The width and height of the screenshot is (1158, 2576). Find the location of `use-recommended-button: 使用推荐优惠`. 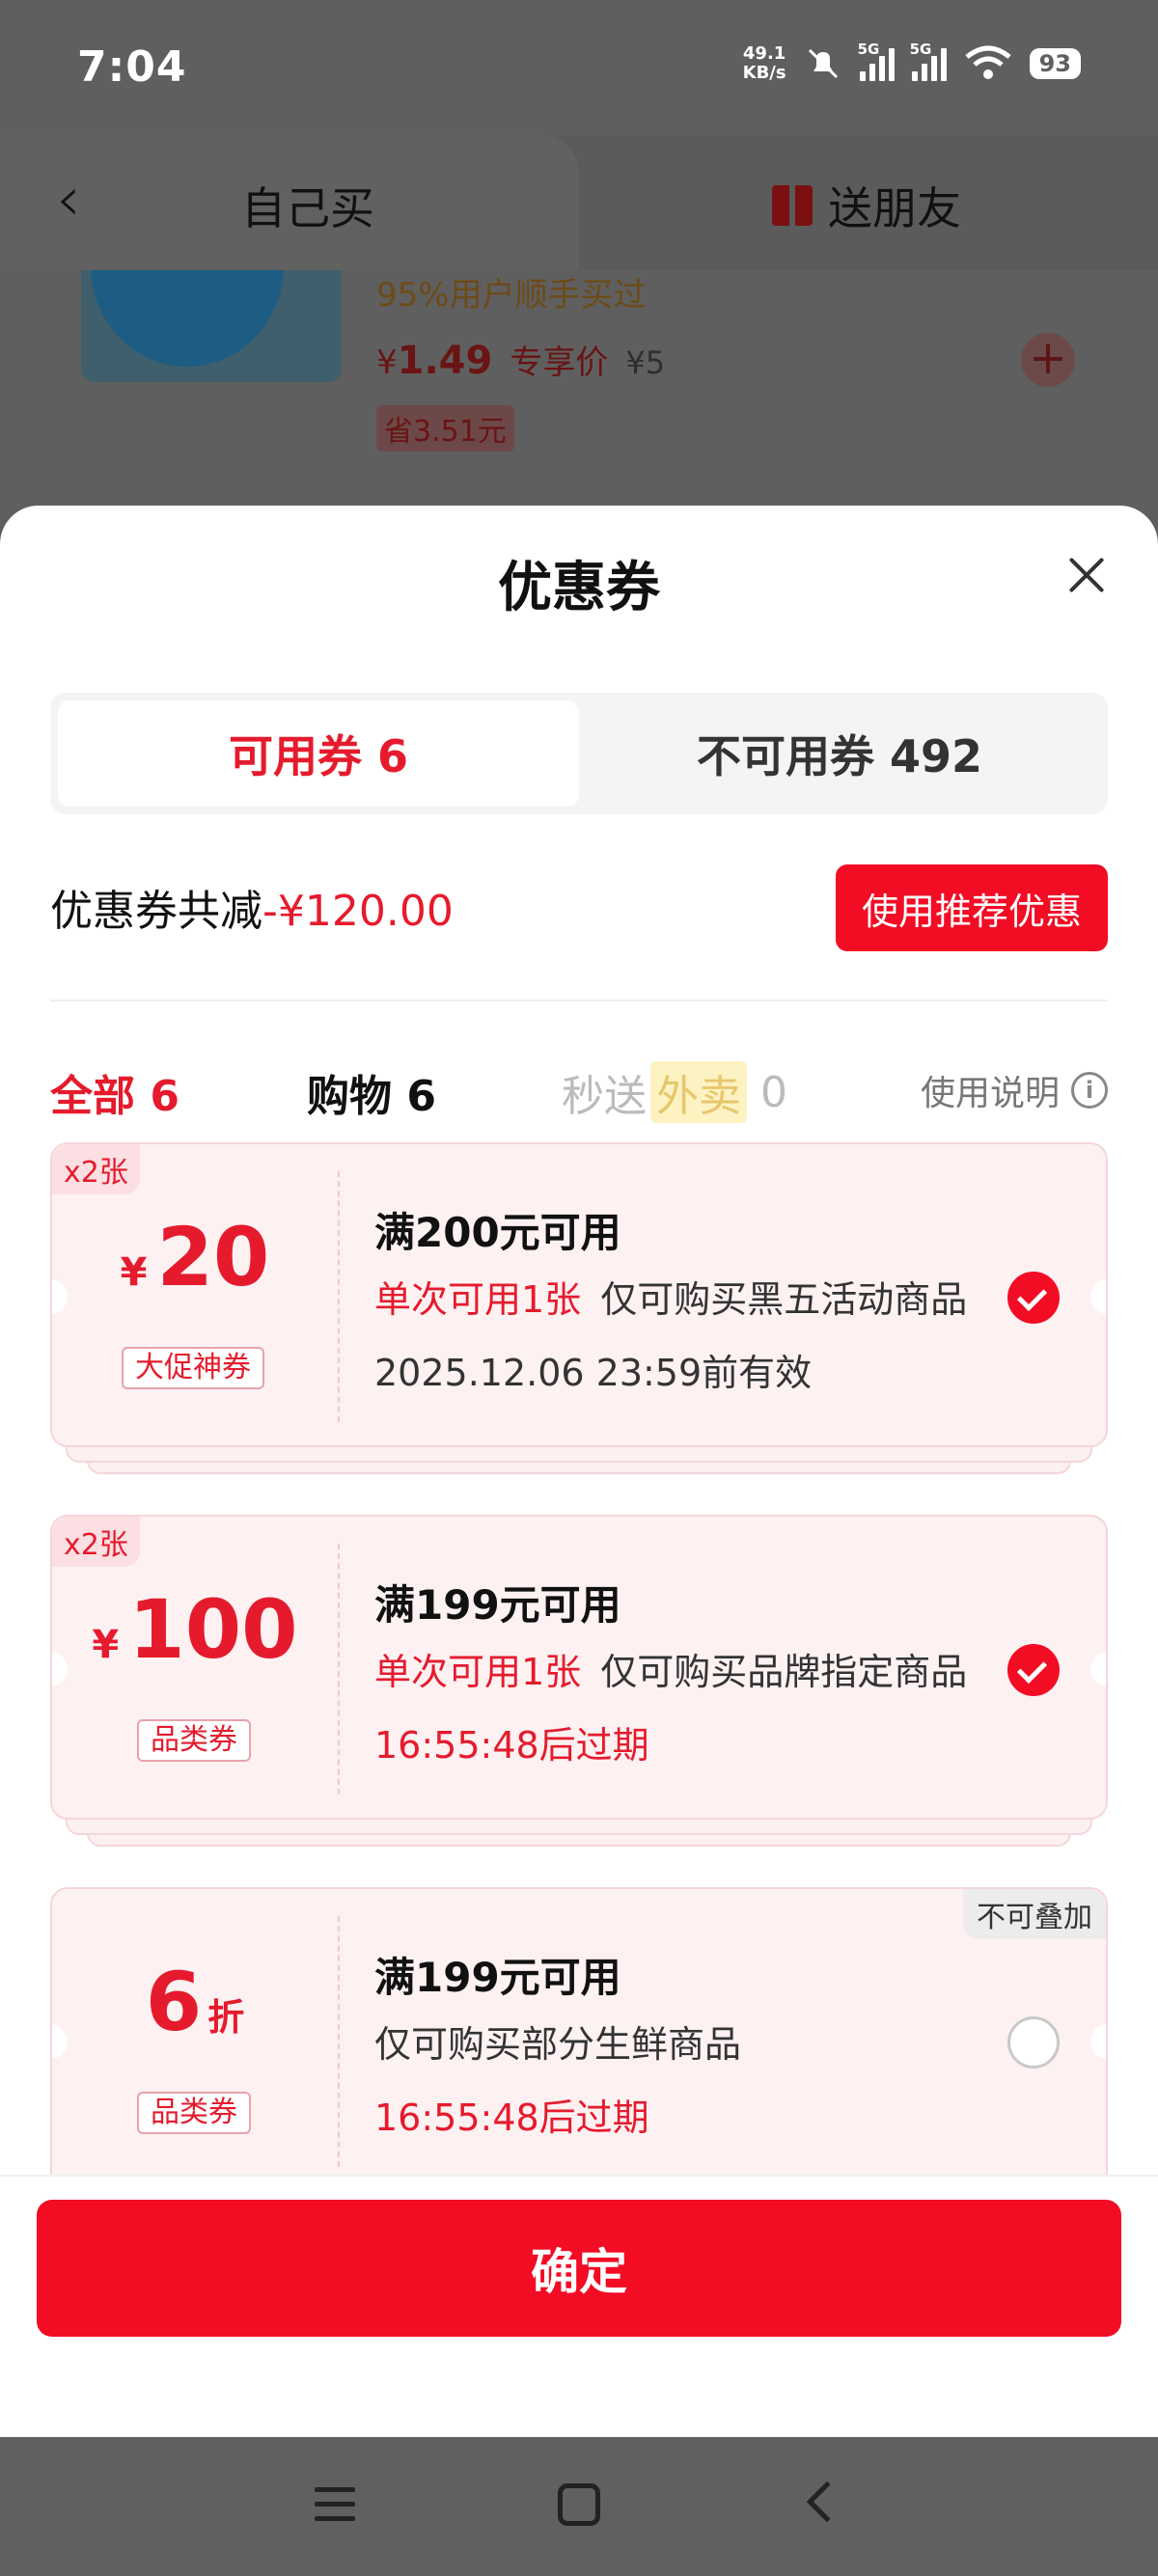

use-recommended-button: 使用推荐优惠 is located at coordinates (972, 908).